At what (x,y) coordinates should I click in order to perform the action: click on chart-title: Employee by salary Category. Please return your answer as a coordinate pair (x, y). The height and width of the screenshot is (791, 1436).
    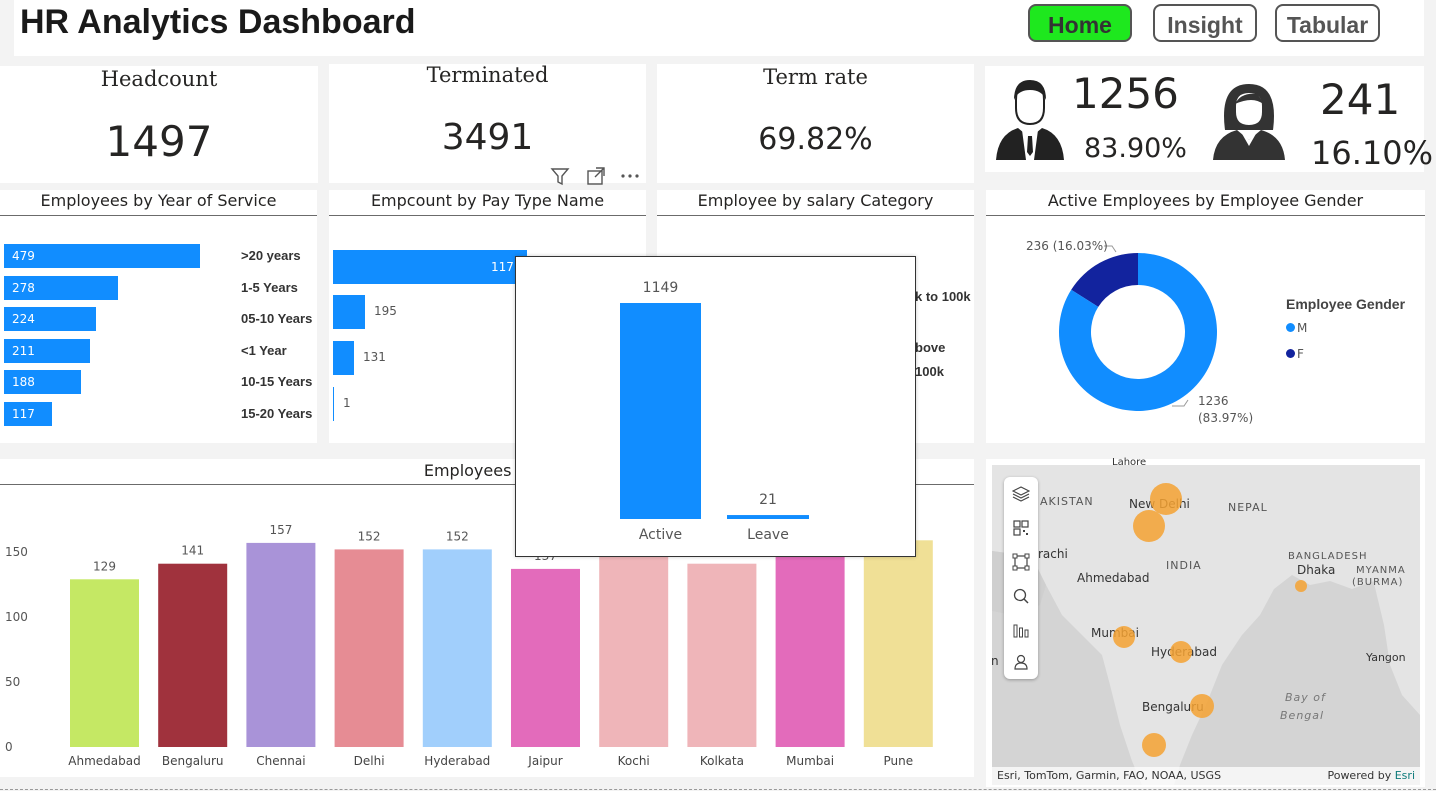
    Looking at the image, I should click on (815, 200).